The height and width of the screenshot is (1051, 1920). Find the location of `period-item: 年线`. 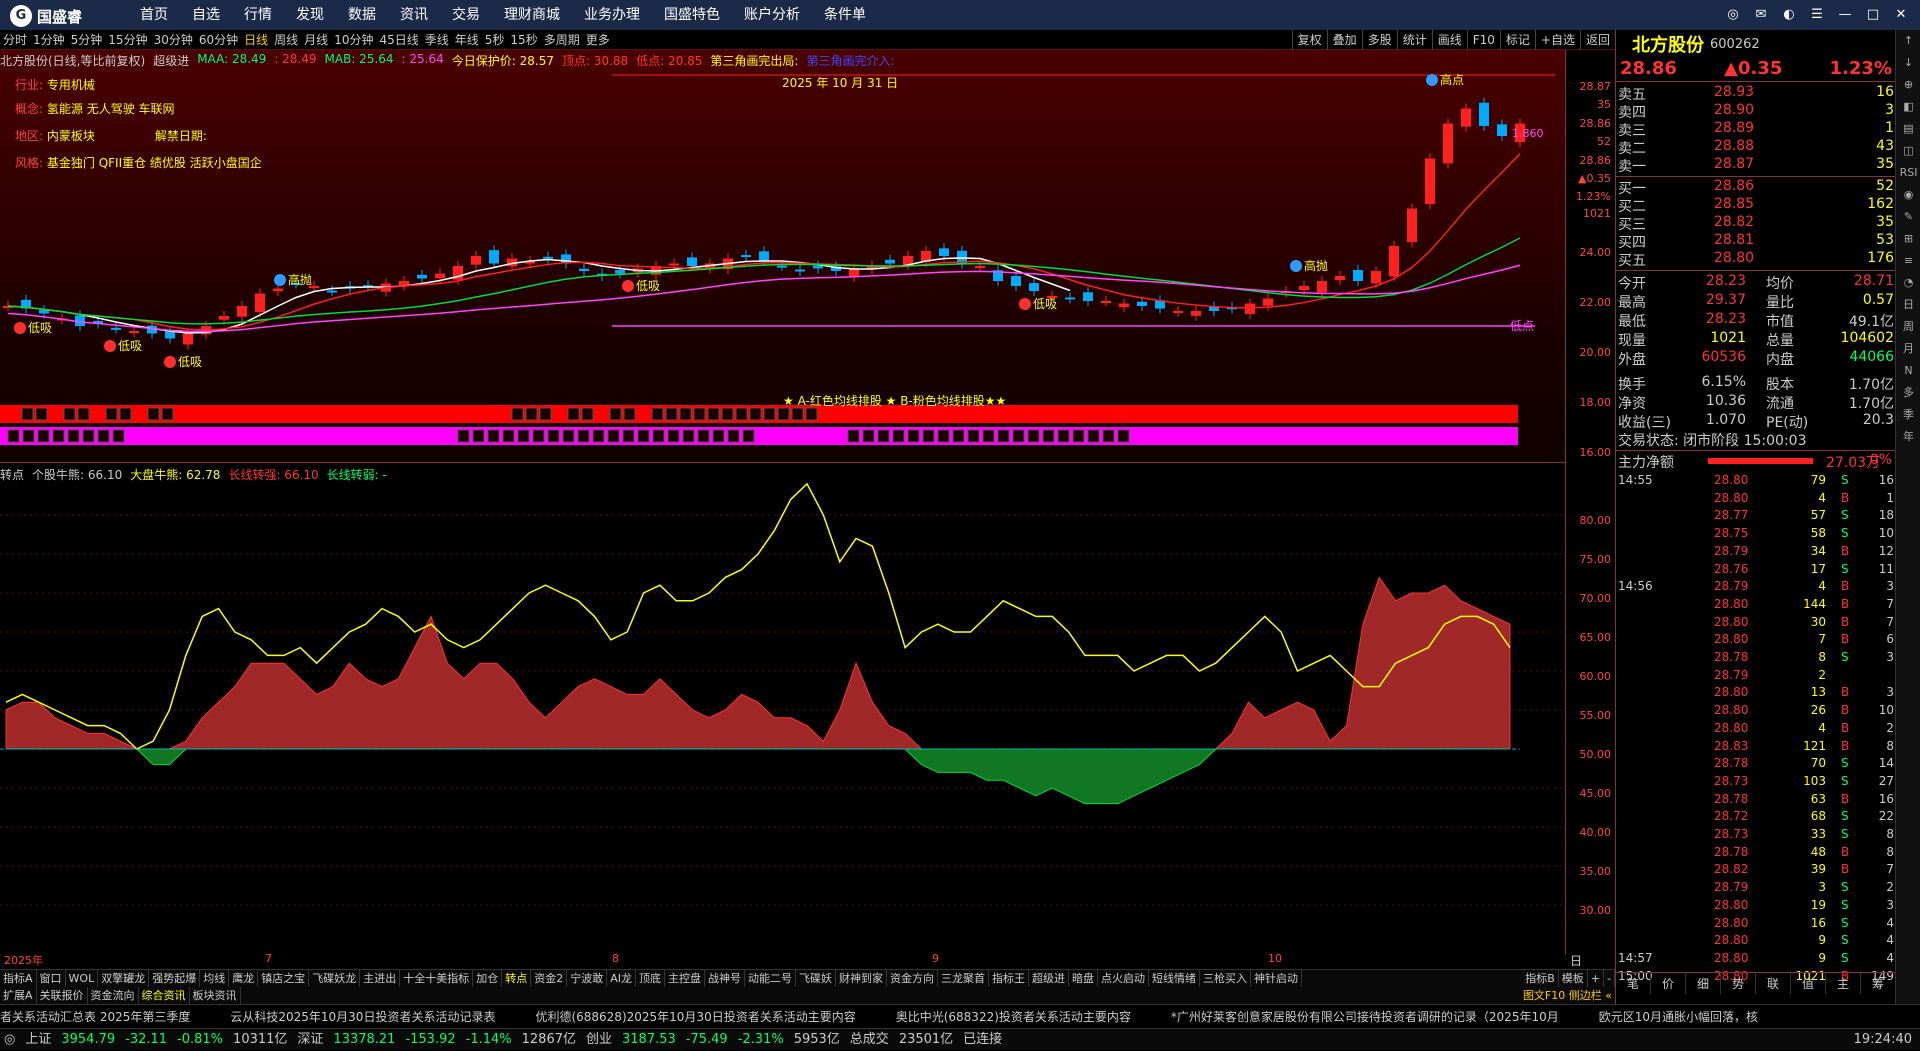

period-item: 年线 is located at coordinates (467, 39).